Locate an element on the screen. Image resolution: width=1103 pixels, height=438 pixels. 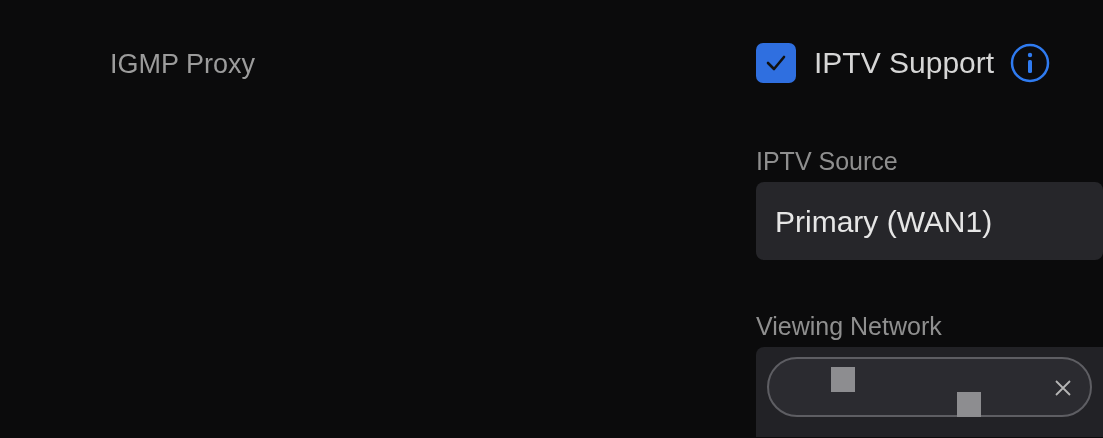
section-label: IGMP Proxy is located at coordinates (183, 64).